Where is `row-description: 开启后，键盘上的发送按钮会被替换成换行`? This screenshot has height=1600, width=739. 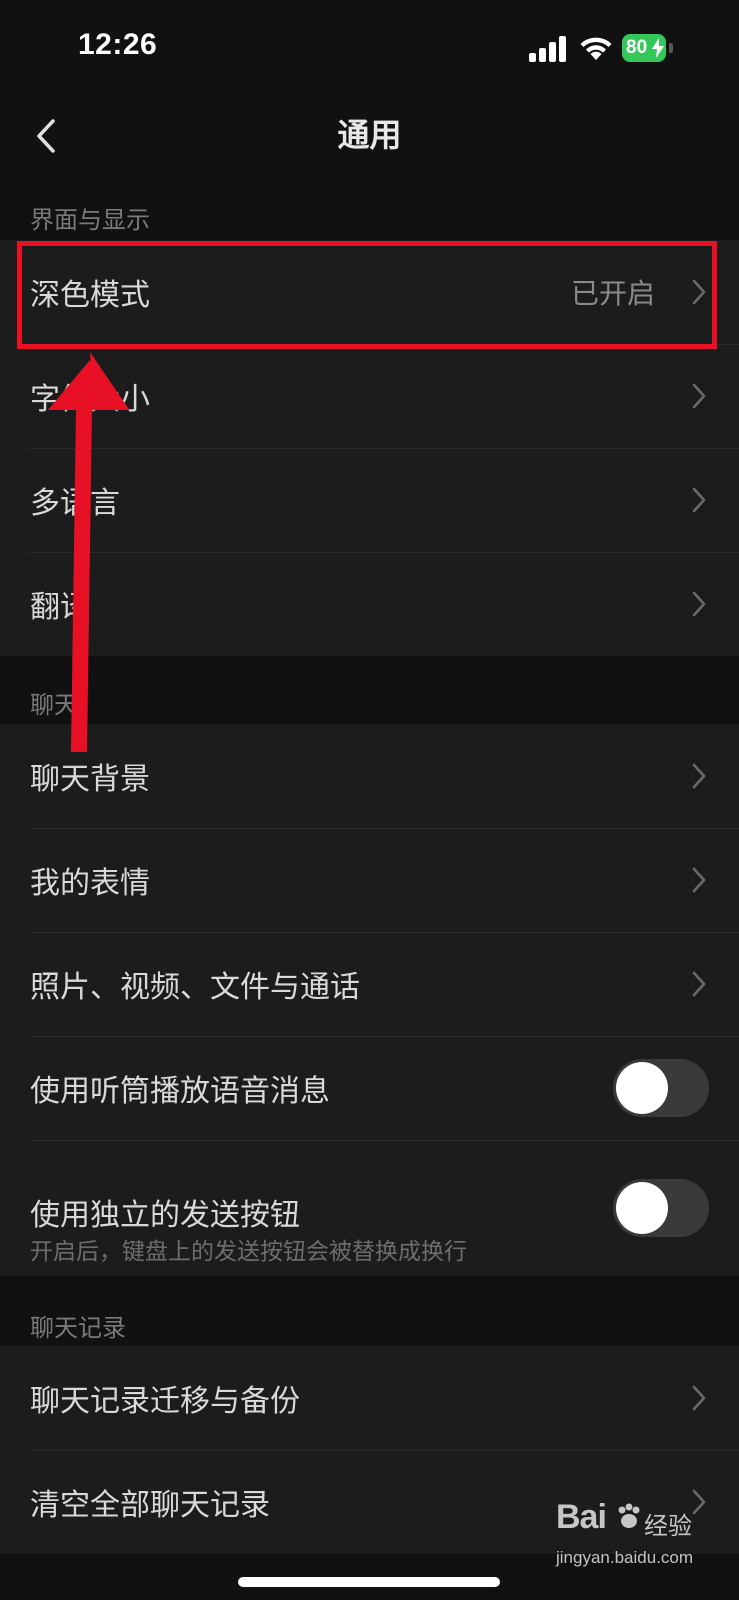 row-description: 开启后，键盘上的发送按钮会被替换成换行 is located at coordinates (248, 1252).